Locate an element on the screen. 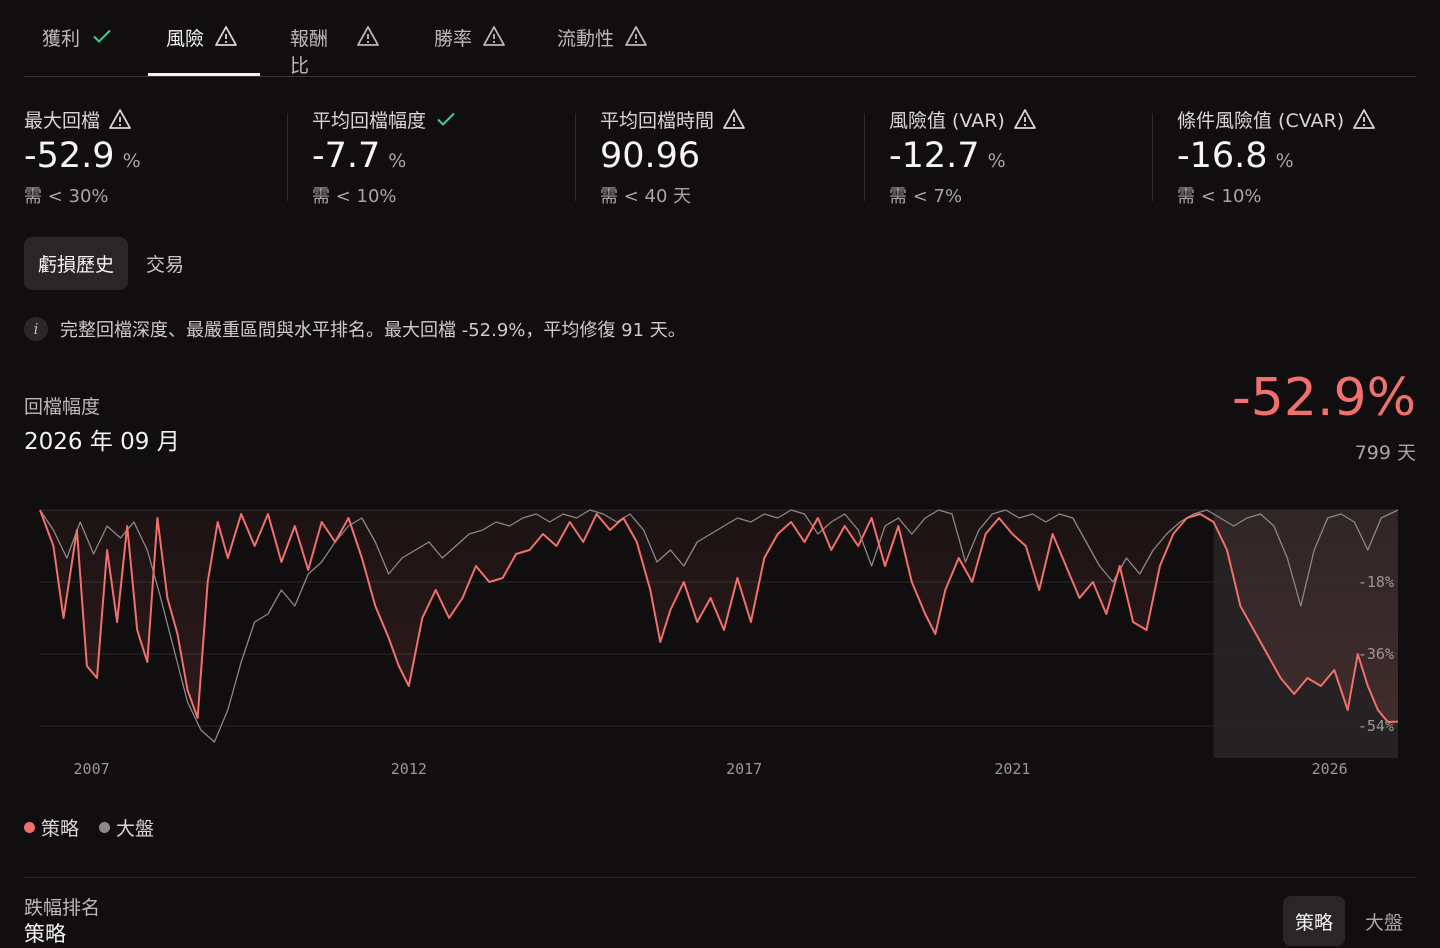 This screenshot has width=1440, height=948. legend-item-strategy: 策略 is located at coordinates (51, 827).